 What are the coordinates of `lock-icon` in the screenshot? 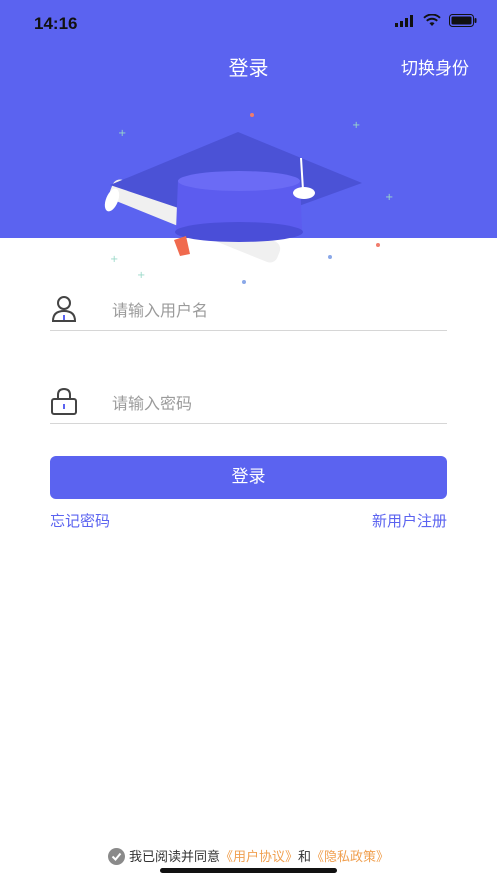 It's located at (64, 401).